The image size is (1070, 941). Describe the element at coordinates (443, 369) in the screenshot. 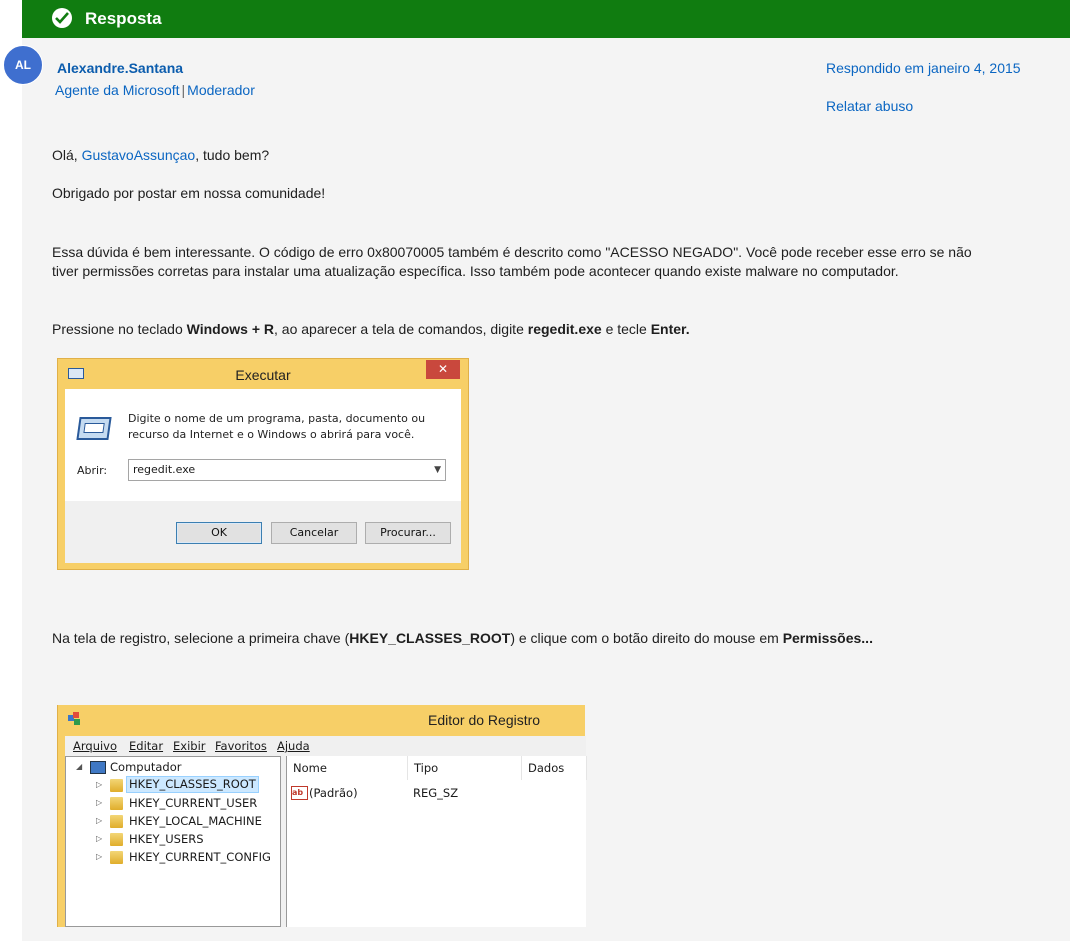

I see `close-icon: ✕` at that location.